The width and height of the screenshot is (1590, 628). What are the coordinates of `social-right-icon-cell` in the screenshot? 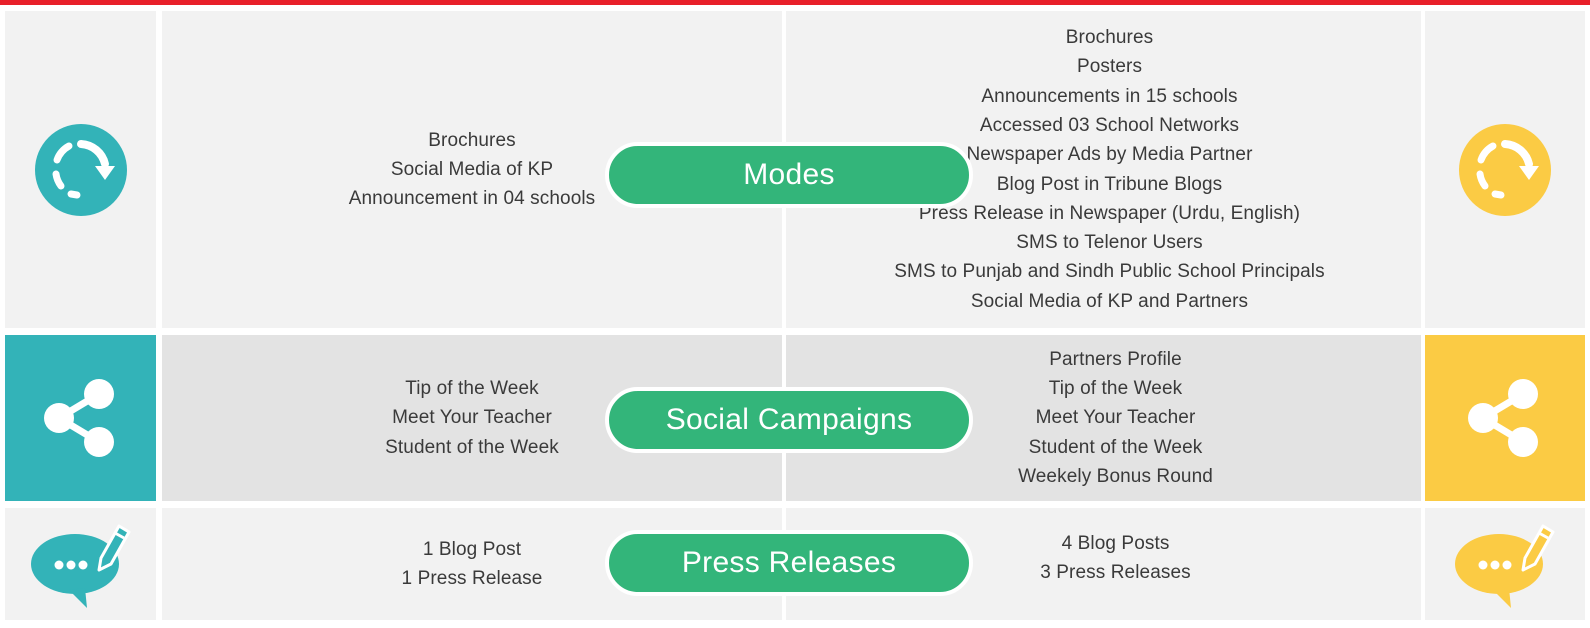 It's located at (1505, 418).